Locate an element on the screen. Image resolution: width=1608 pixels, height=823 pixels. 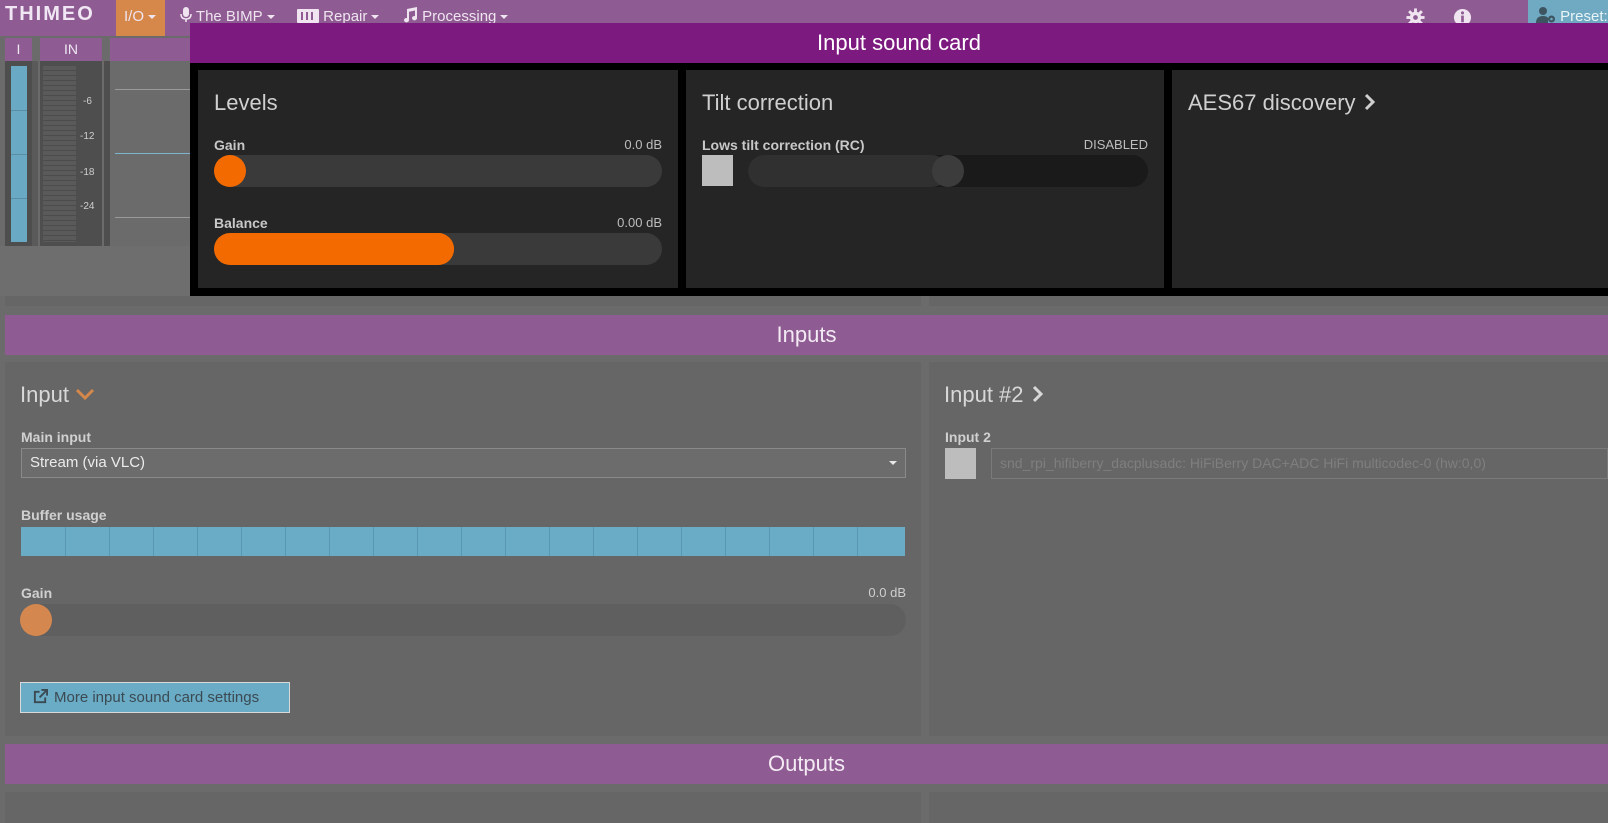
user-gear-icon is located at coordinates (1545, 15).